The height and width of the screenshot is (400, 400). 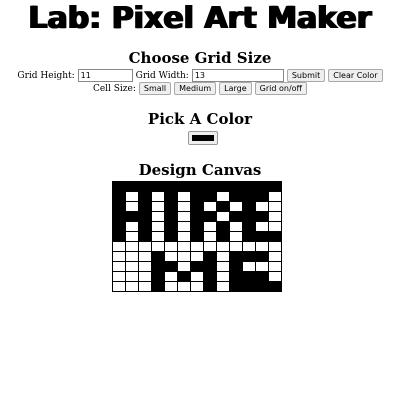 What do you see at coordinates (355, 75) in the screenshot?
I see `clear-color-button: Clear Color` at bounding box center [355, 75].